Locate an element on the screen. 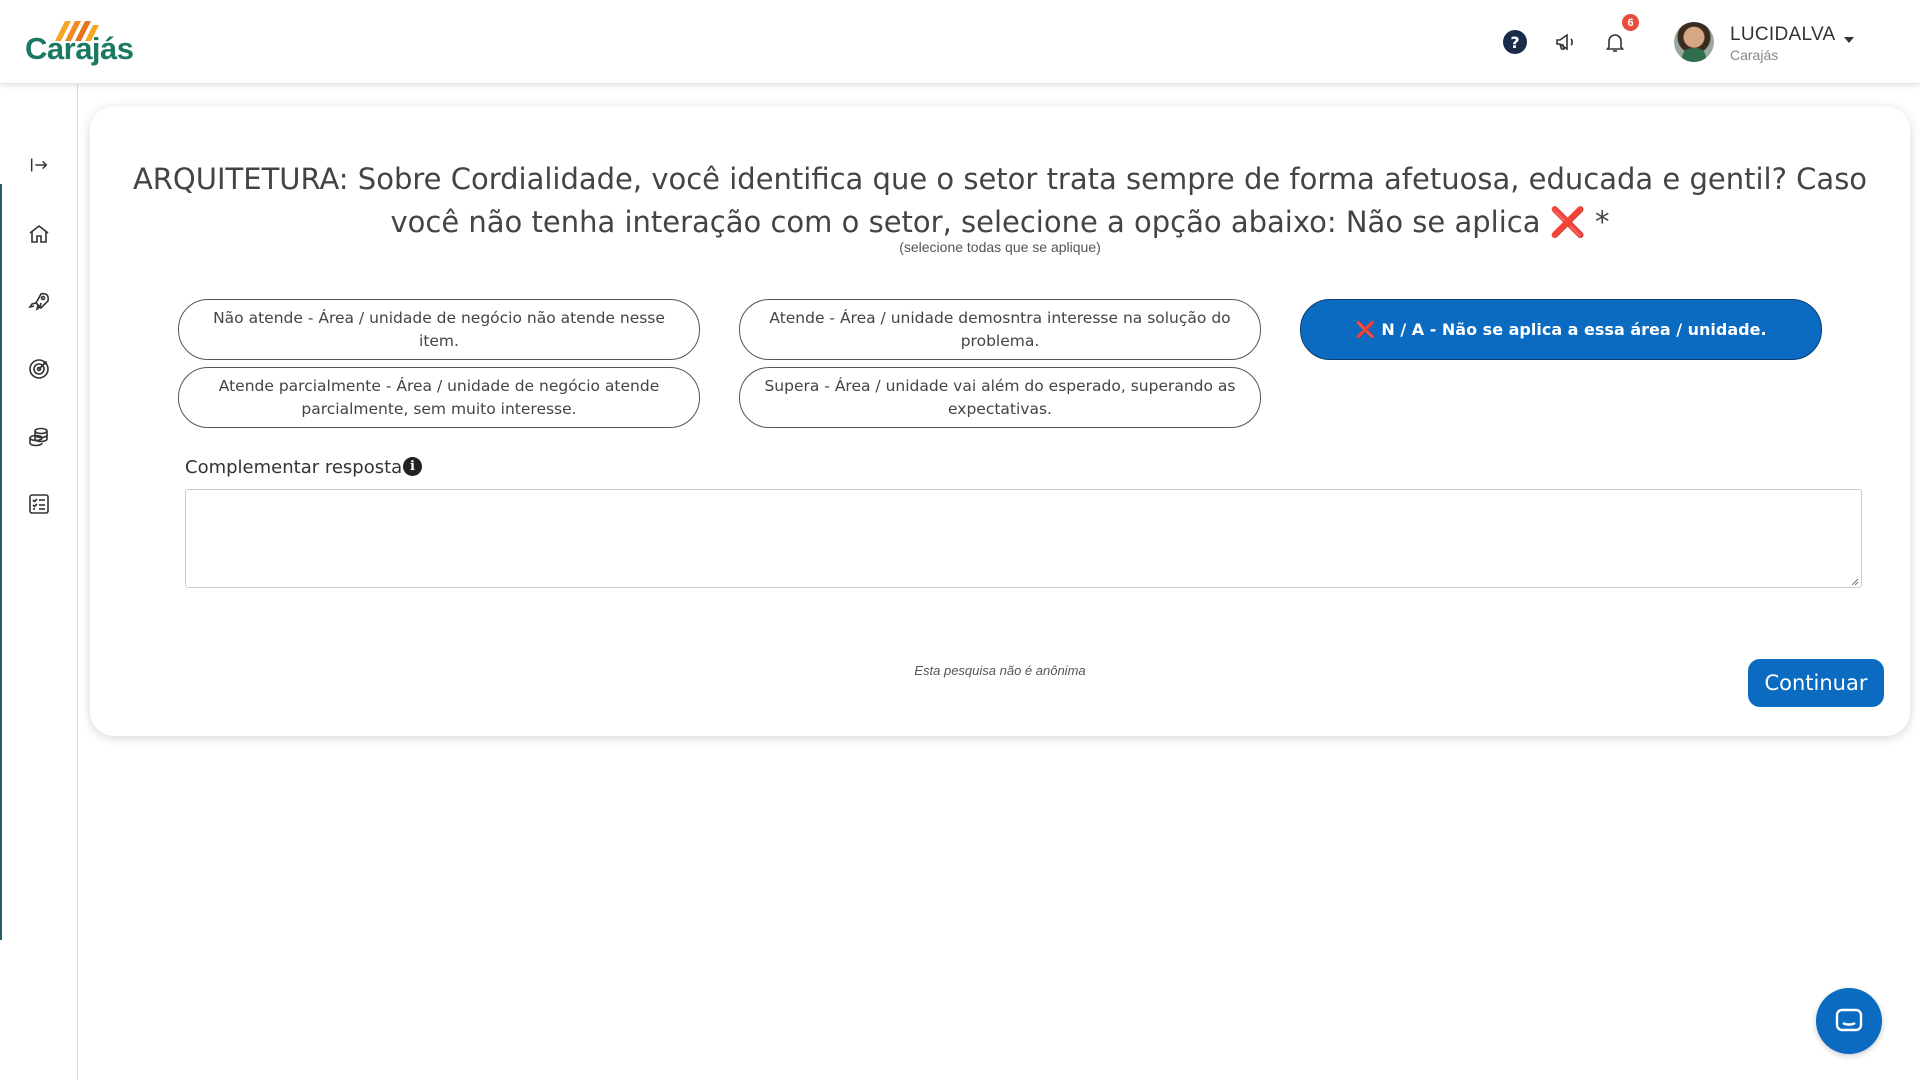  home-icon is located at coordinates (39, 234).